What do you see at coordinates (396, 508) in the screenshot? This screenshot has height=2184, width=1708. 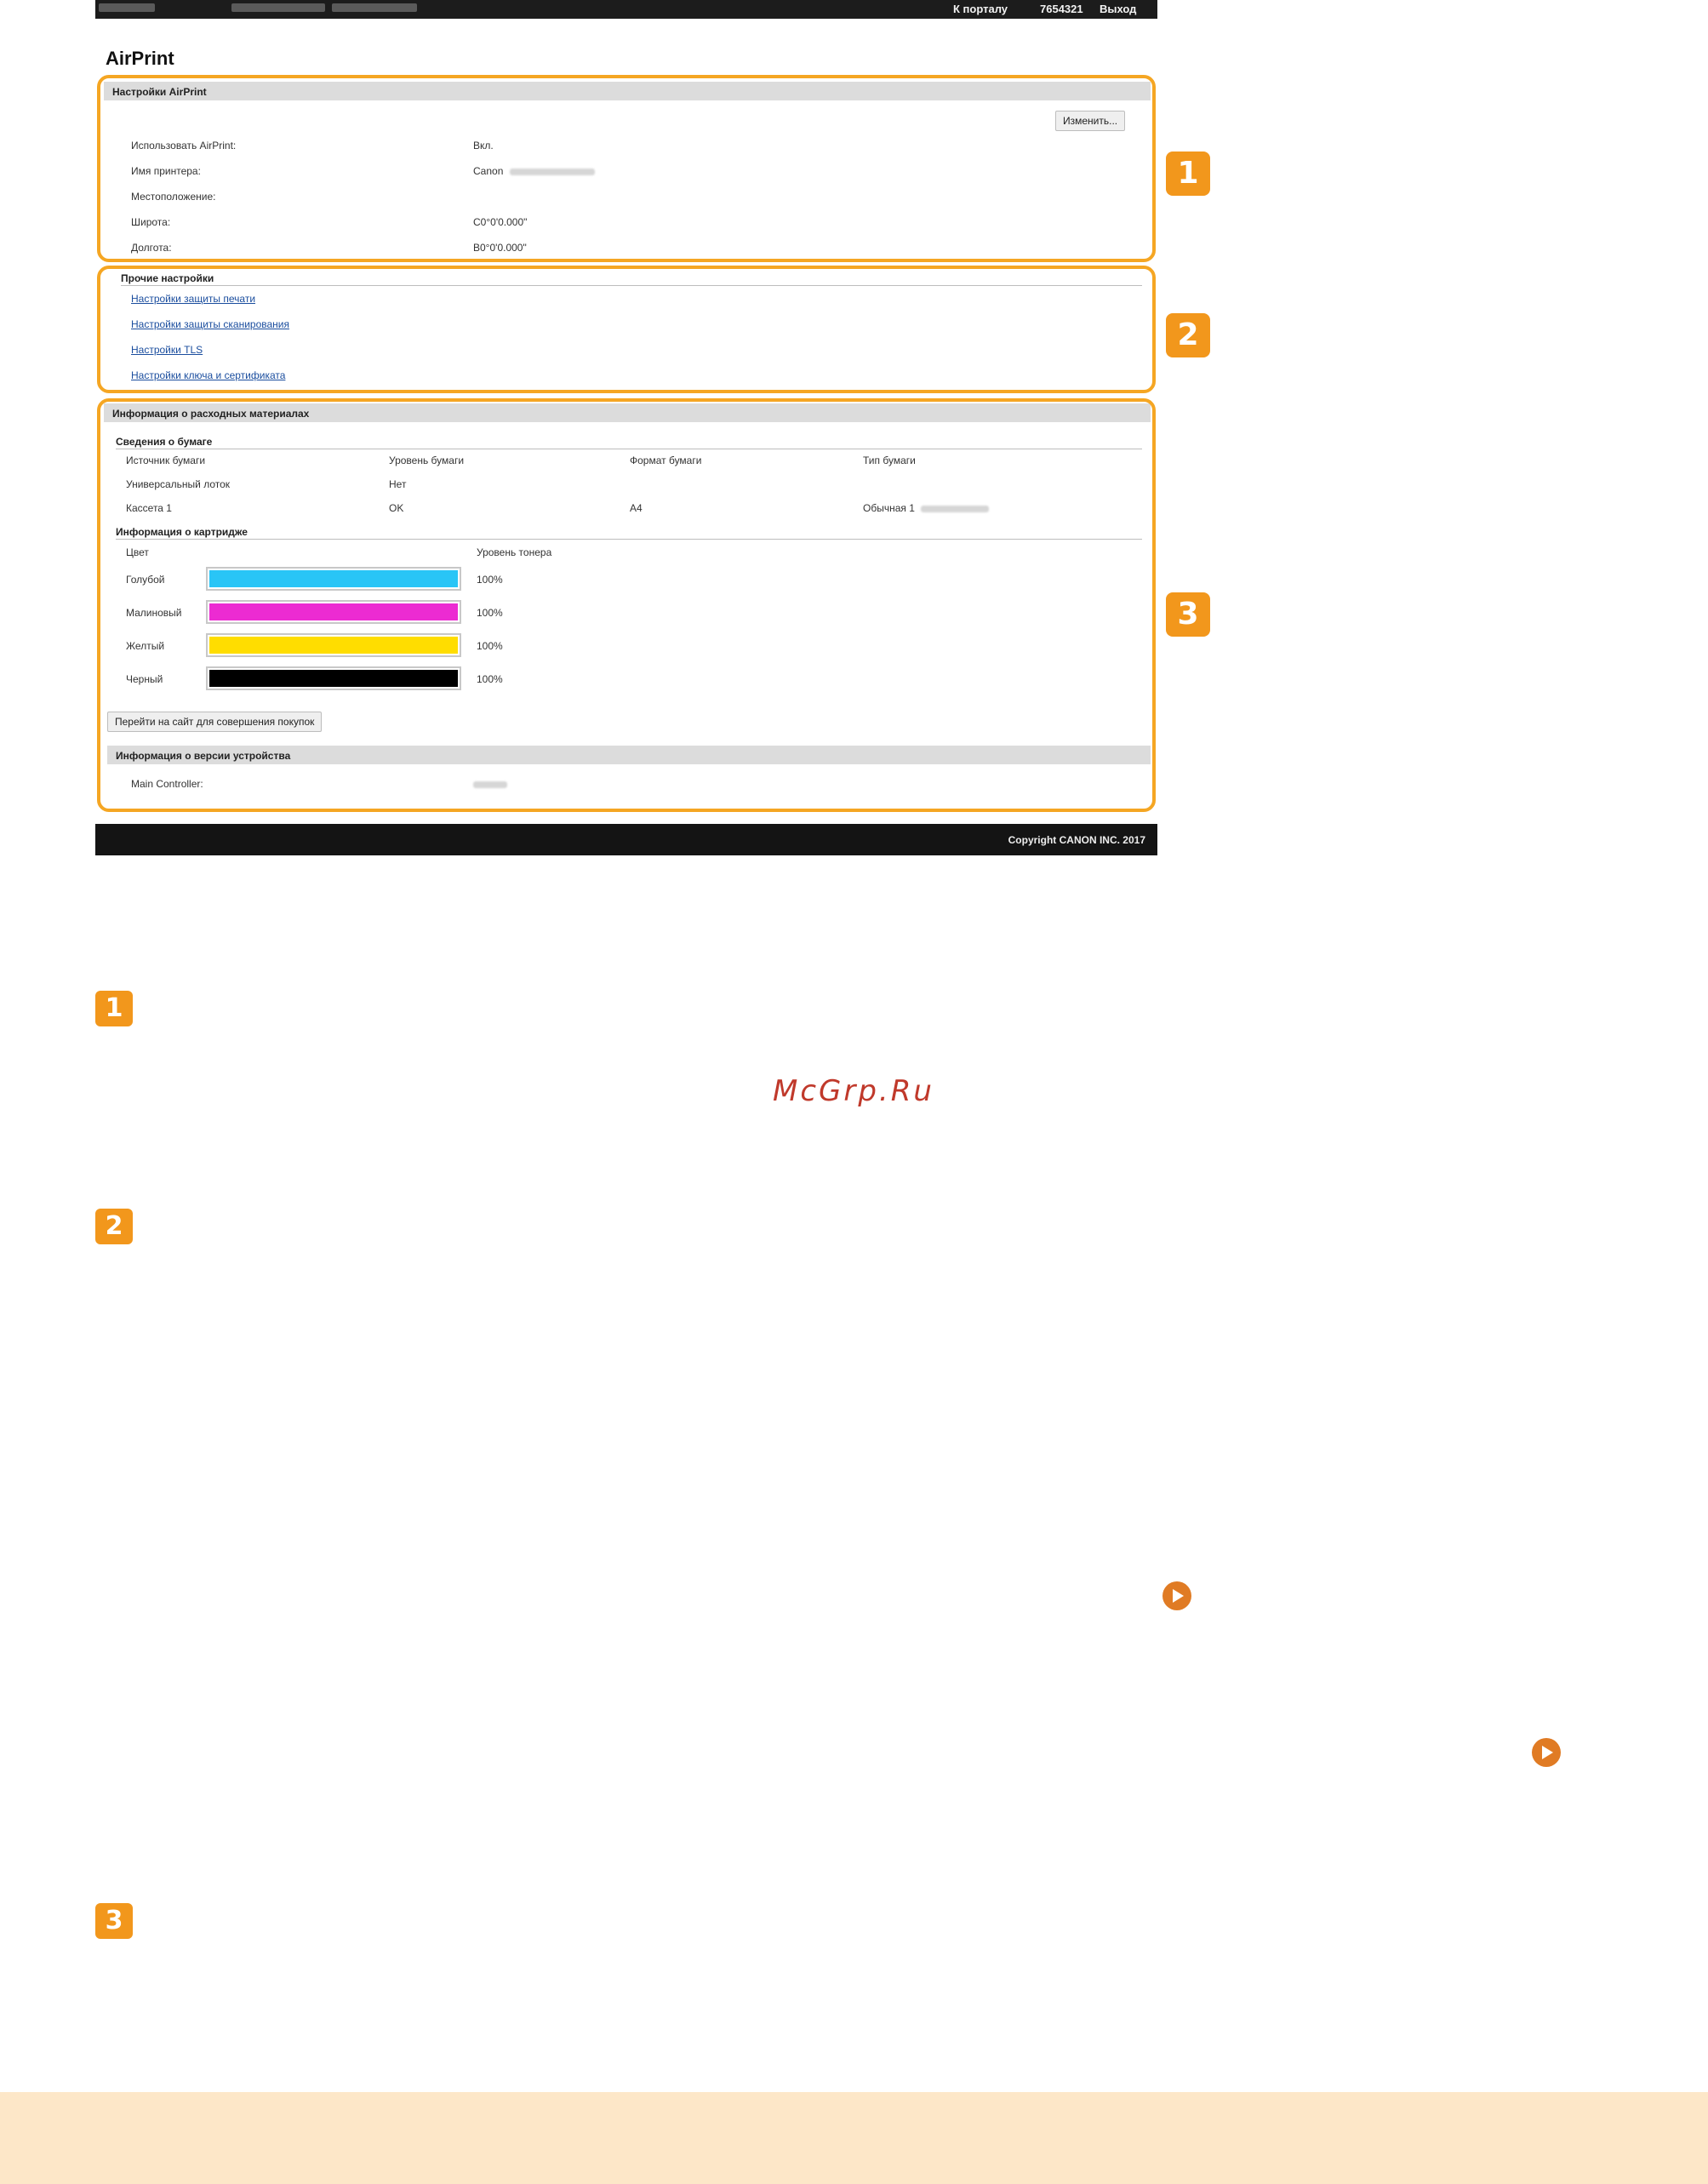 I see `paper-row-2-level: OK` at bounding box center [396, 508].